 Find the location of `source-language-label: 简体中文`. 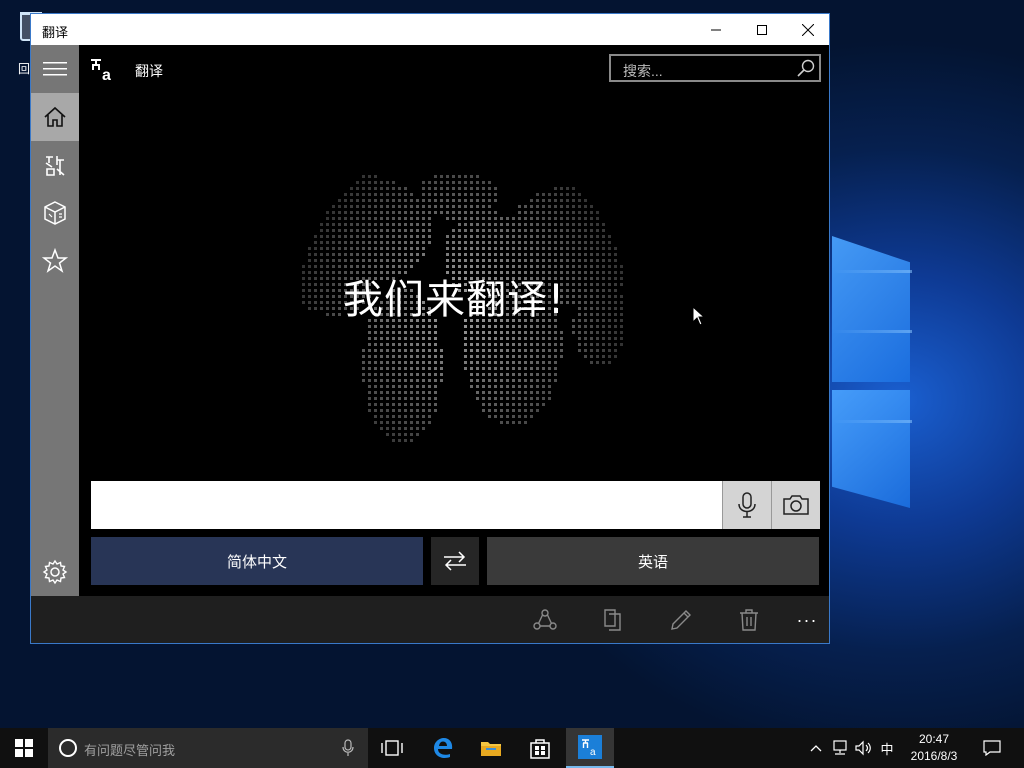

source-language-label: 简体中文 is located at coordinates (256, 562).